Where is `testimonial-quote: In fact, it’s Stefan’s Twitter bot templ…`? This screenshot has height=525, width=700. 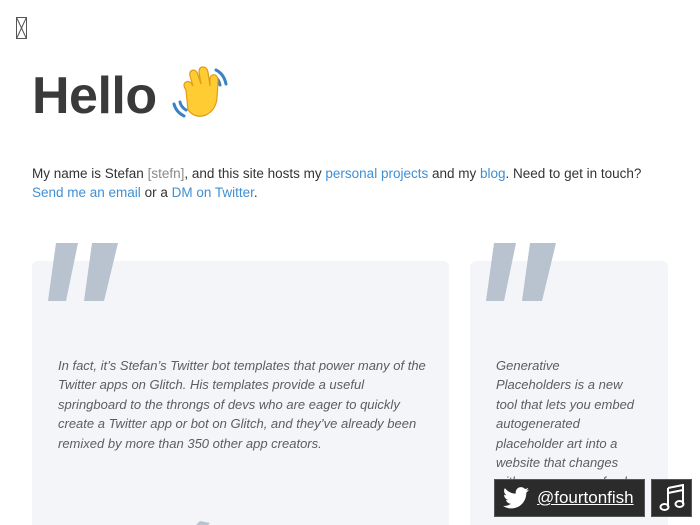 testimonial-quote: In fact, it’s Stefan’s Twitter bot templ… is located at coordinates (242, 404).